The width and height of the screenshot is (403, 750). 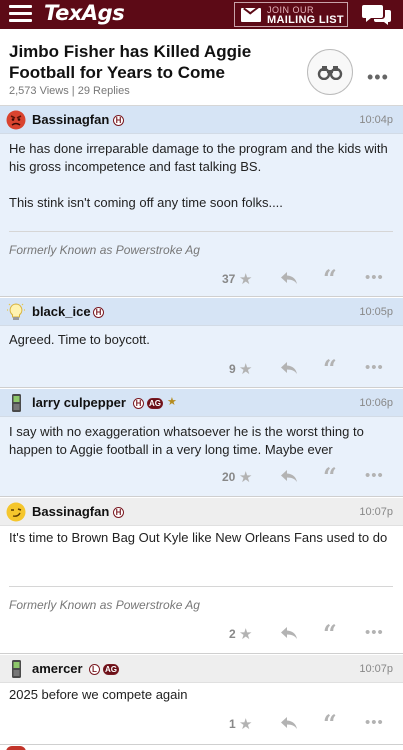 I want to click on post-timestamp: 10:06p, so click(x=376, y=403).